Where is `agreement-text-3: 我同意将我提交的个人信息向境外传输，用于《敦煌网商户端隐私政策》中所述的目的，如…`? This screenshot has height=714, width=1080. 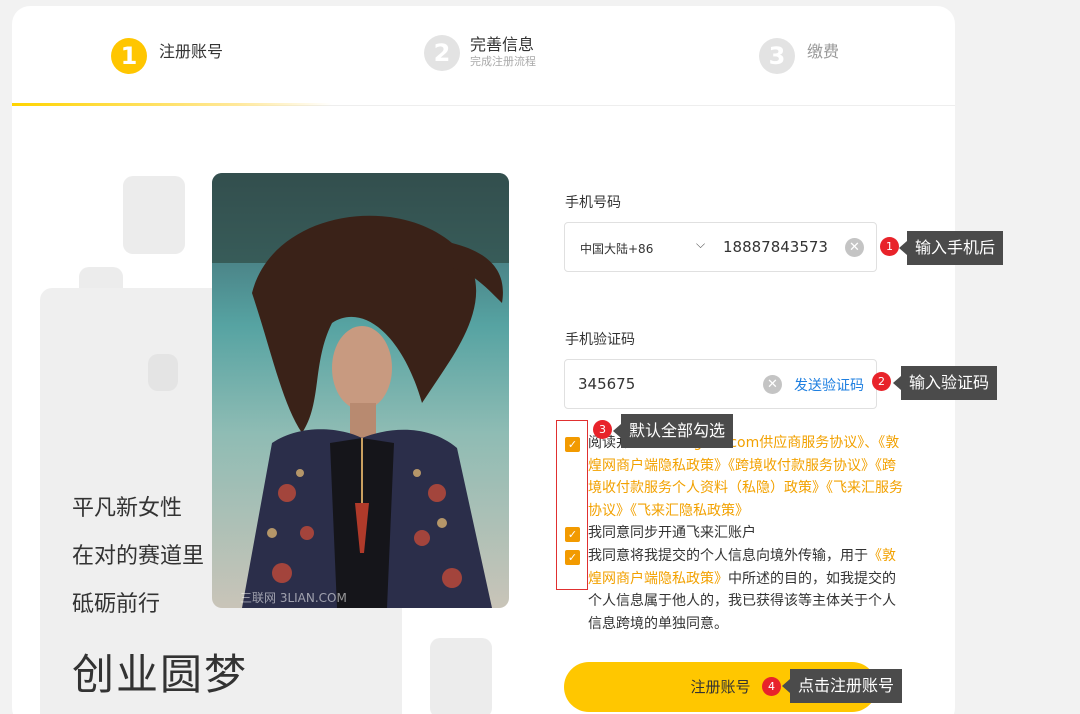 agreement-text-3: 我同意将我提交的个人信息向境外传输，用于《敦煌网商户端隐私政策》中所述的目的，如… is located at coordinates (747, 590).